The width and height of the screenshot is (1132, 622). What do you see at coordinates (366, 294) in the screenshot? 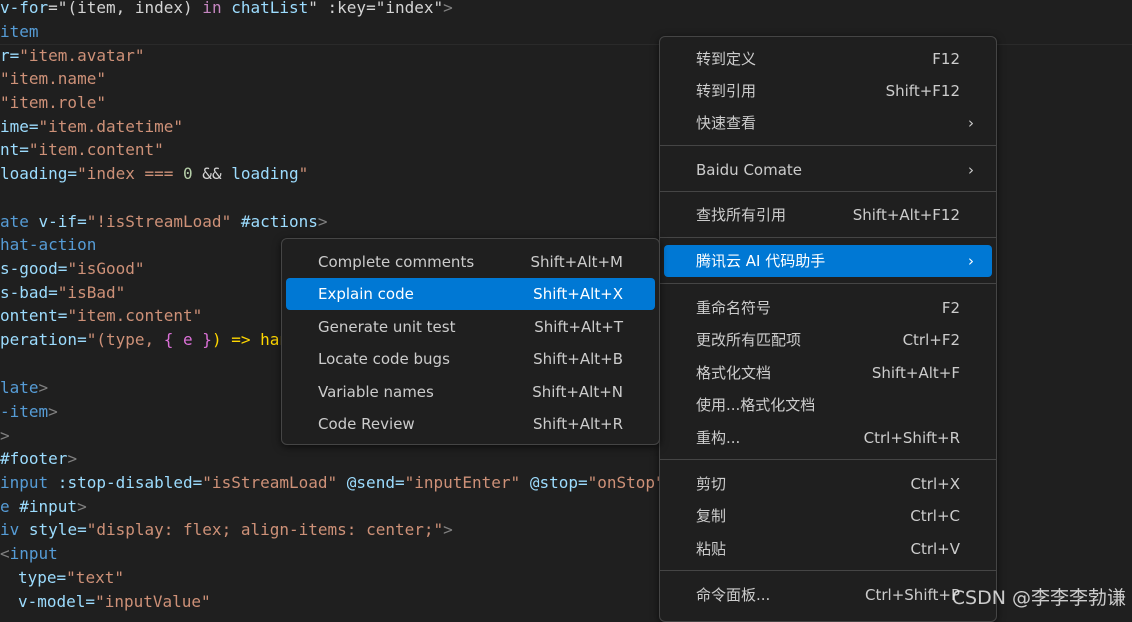
I see `menu-item-label: Explain code` at bounding box center [366, 294].